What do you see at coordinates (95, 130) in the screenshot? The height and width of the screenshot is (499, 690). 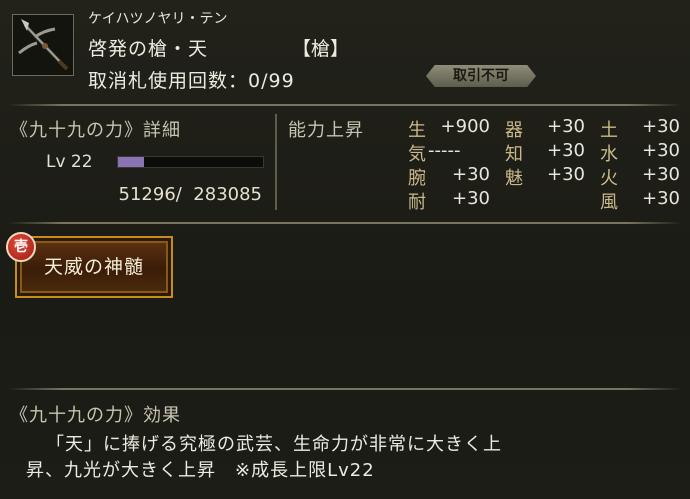 I see `power-detail-title: 《九十九の力》詳細` at bounding box center [95, 130].